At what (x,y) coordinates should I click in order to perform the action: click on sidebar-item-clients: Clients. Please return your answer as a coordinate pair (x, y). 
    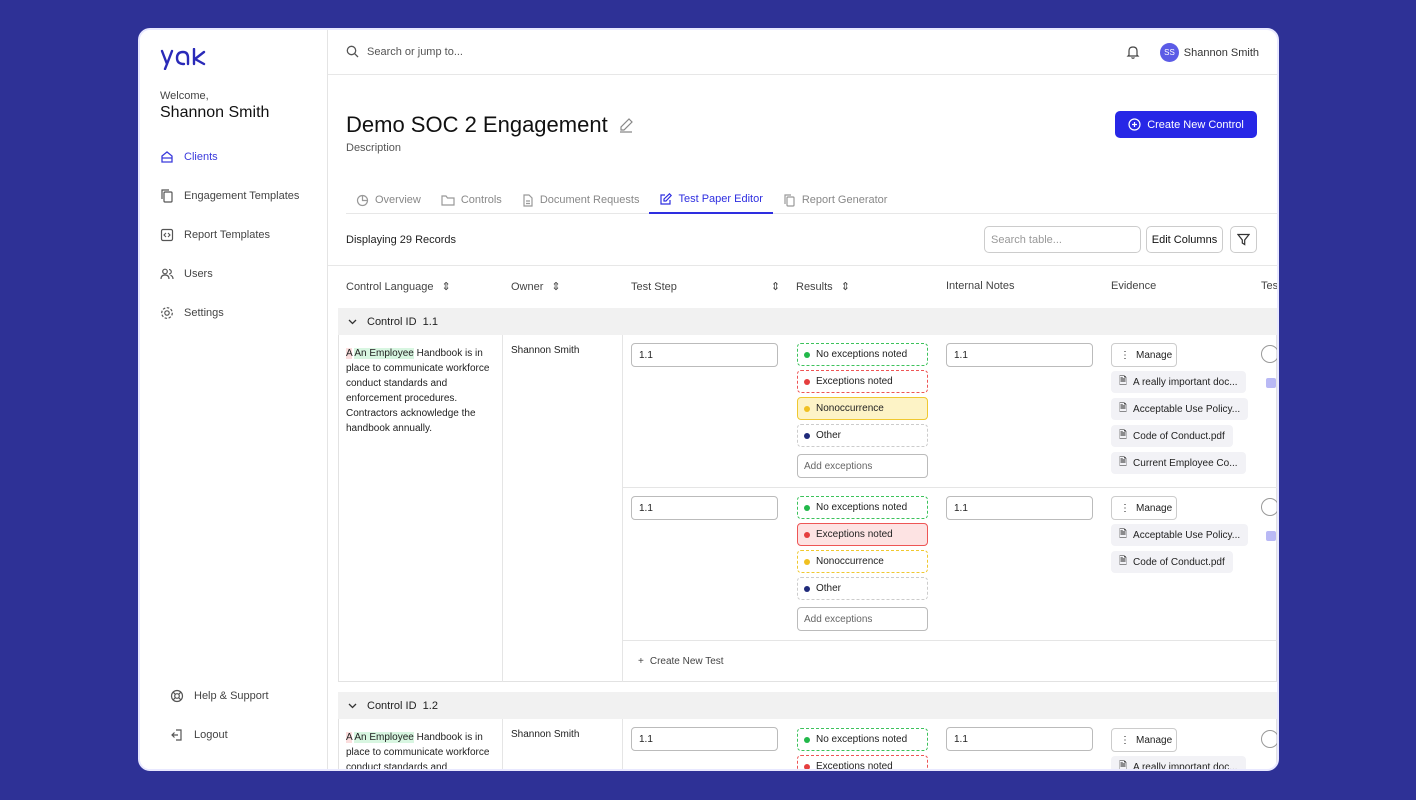
    Looking at the image, I should click on (189, 157).